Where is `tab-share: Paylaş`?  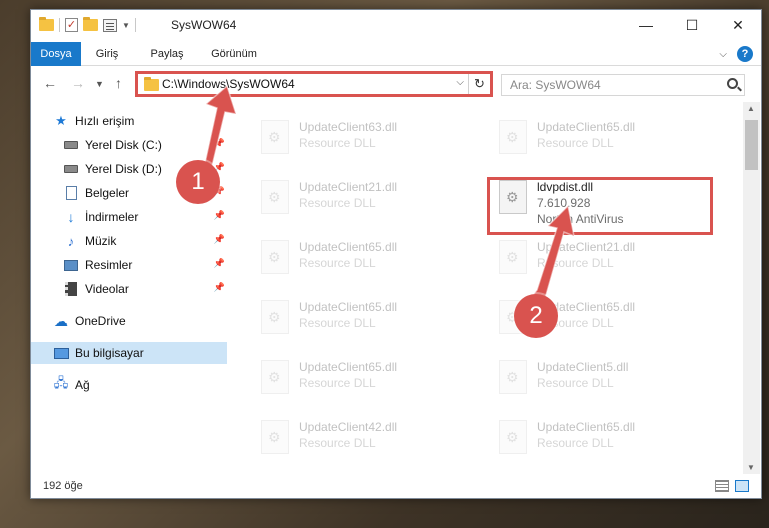
tab-share: Paylaş is located at coordinates (167, 54).